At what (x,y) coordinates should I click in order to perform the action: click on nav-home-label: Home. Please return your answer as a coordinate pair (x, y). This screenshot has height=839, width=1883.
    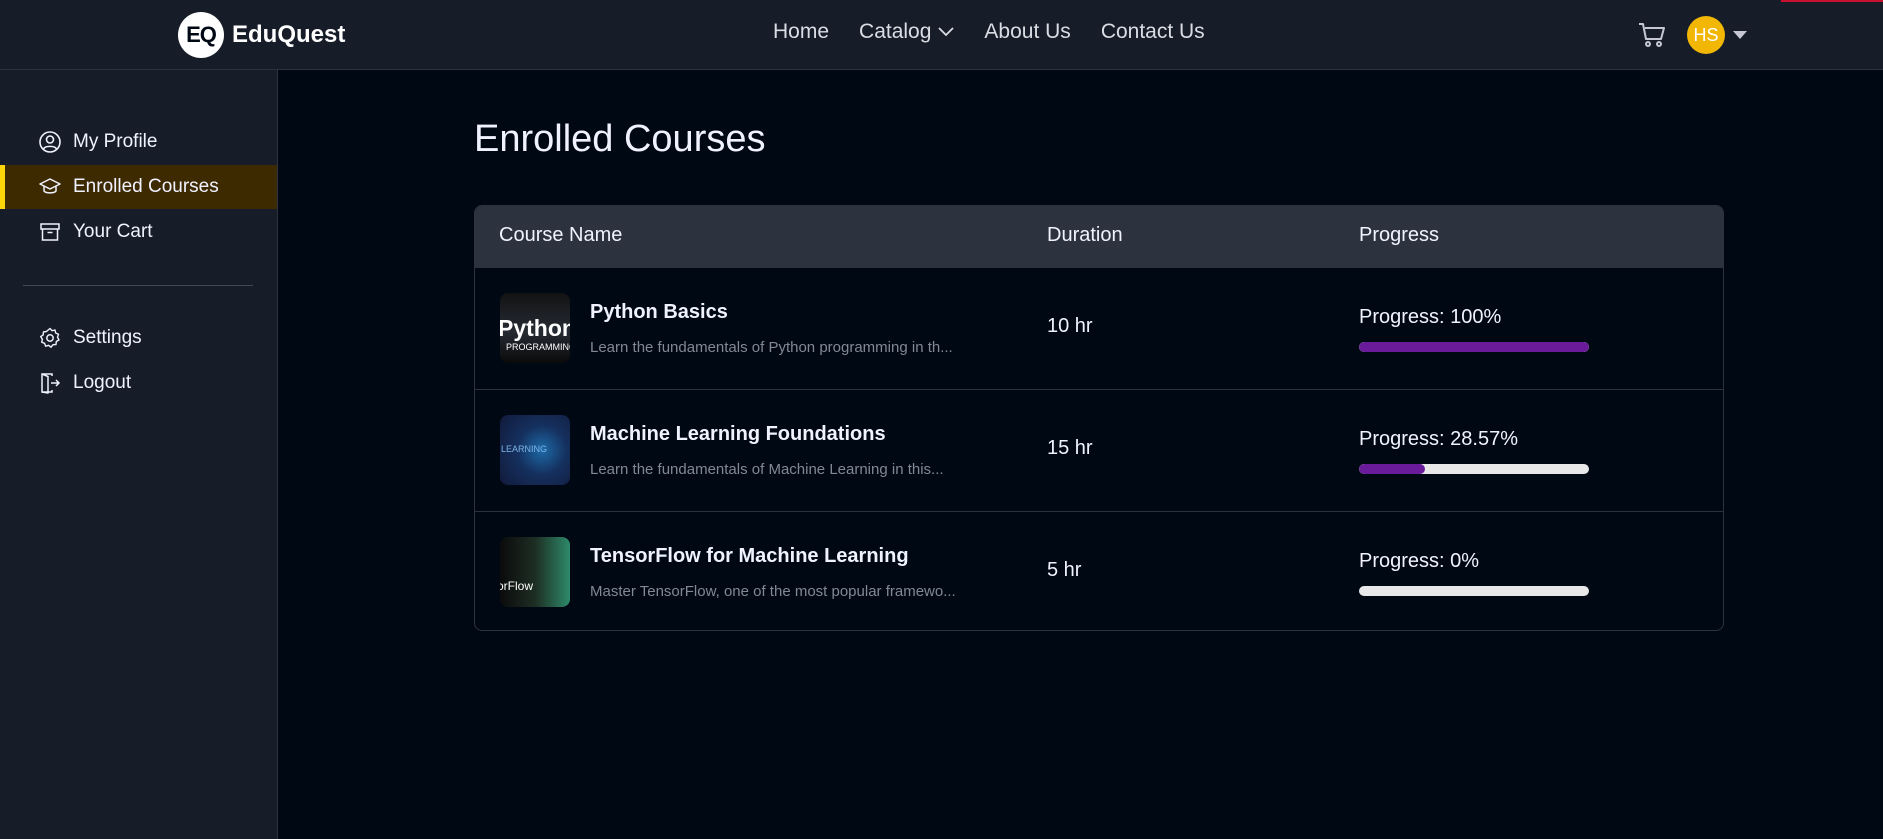
    Looking at the image, I should click on (801, 31).